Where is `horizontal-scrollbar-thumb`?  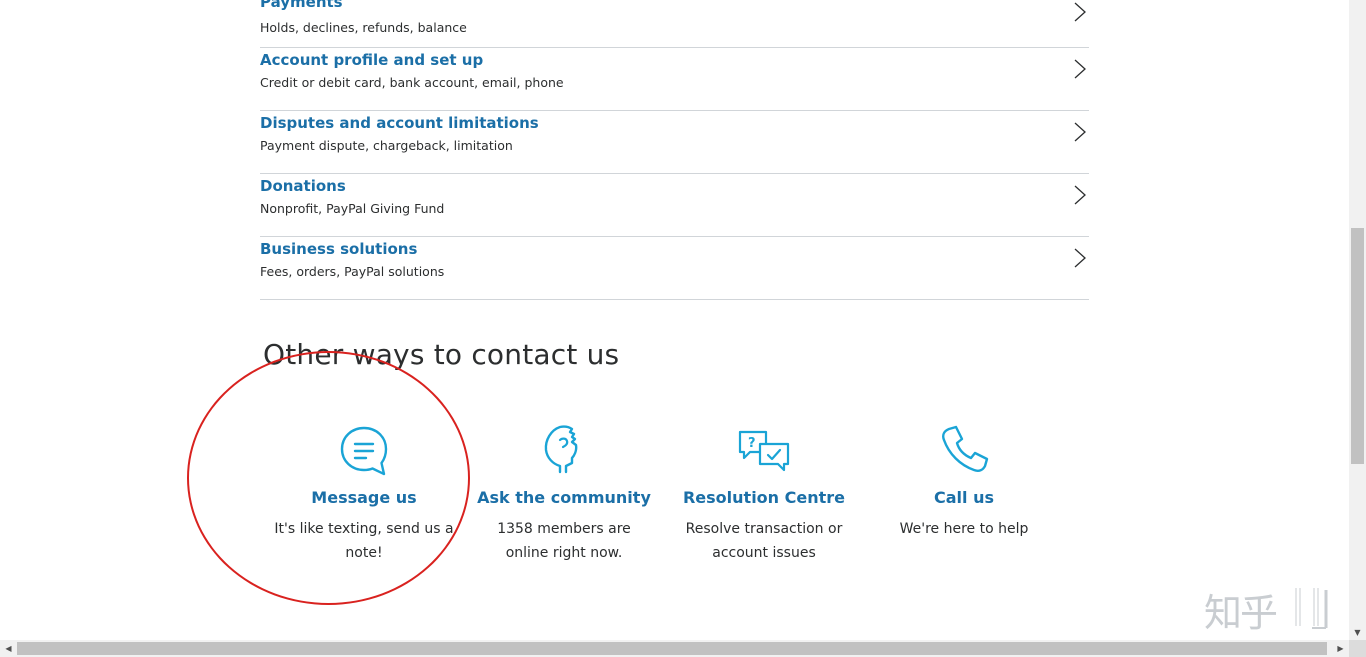
horizontal-scrollbar-thumb is located at coordinates (672, 648).